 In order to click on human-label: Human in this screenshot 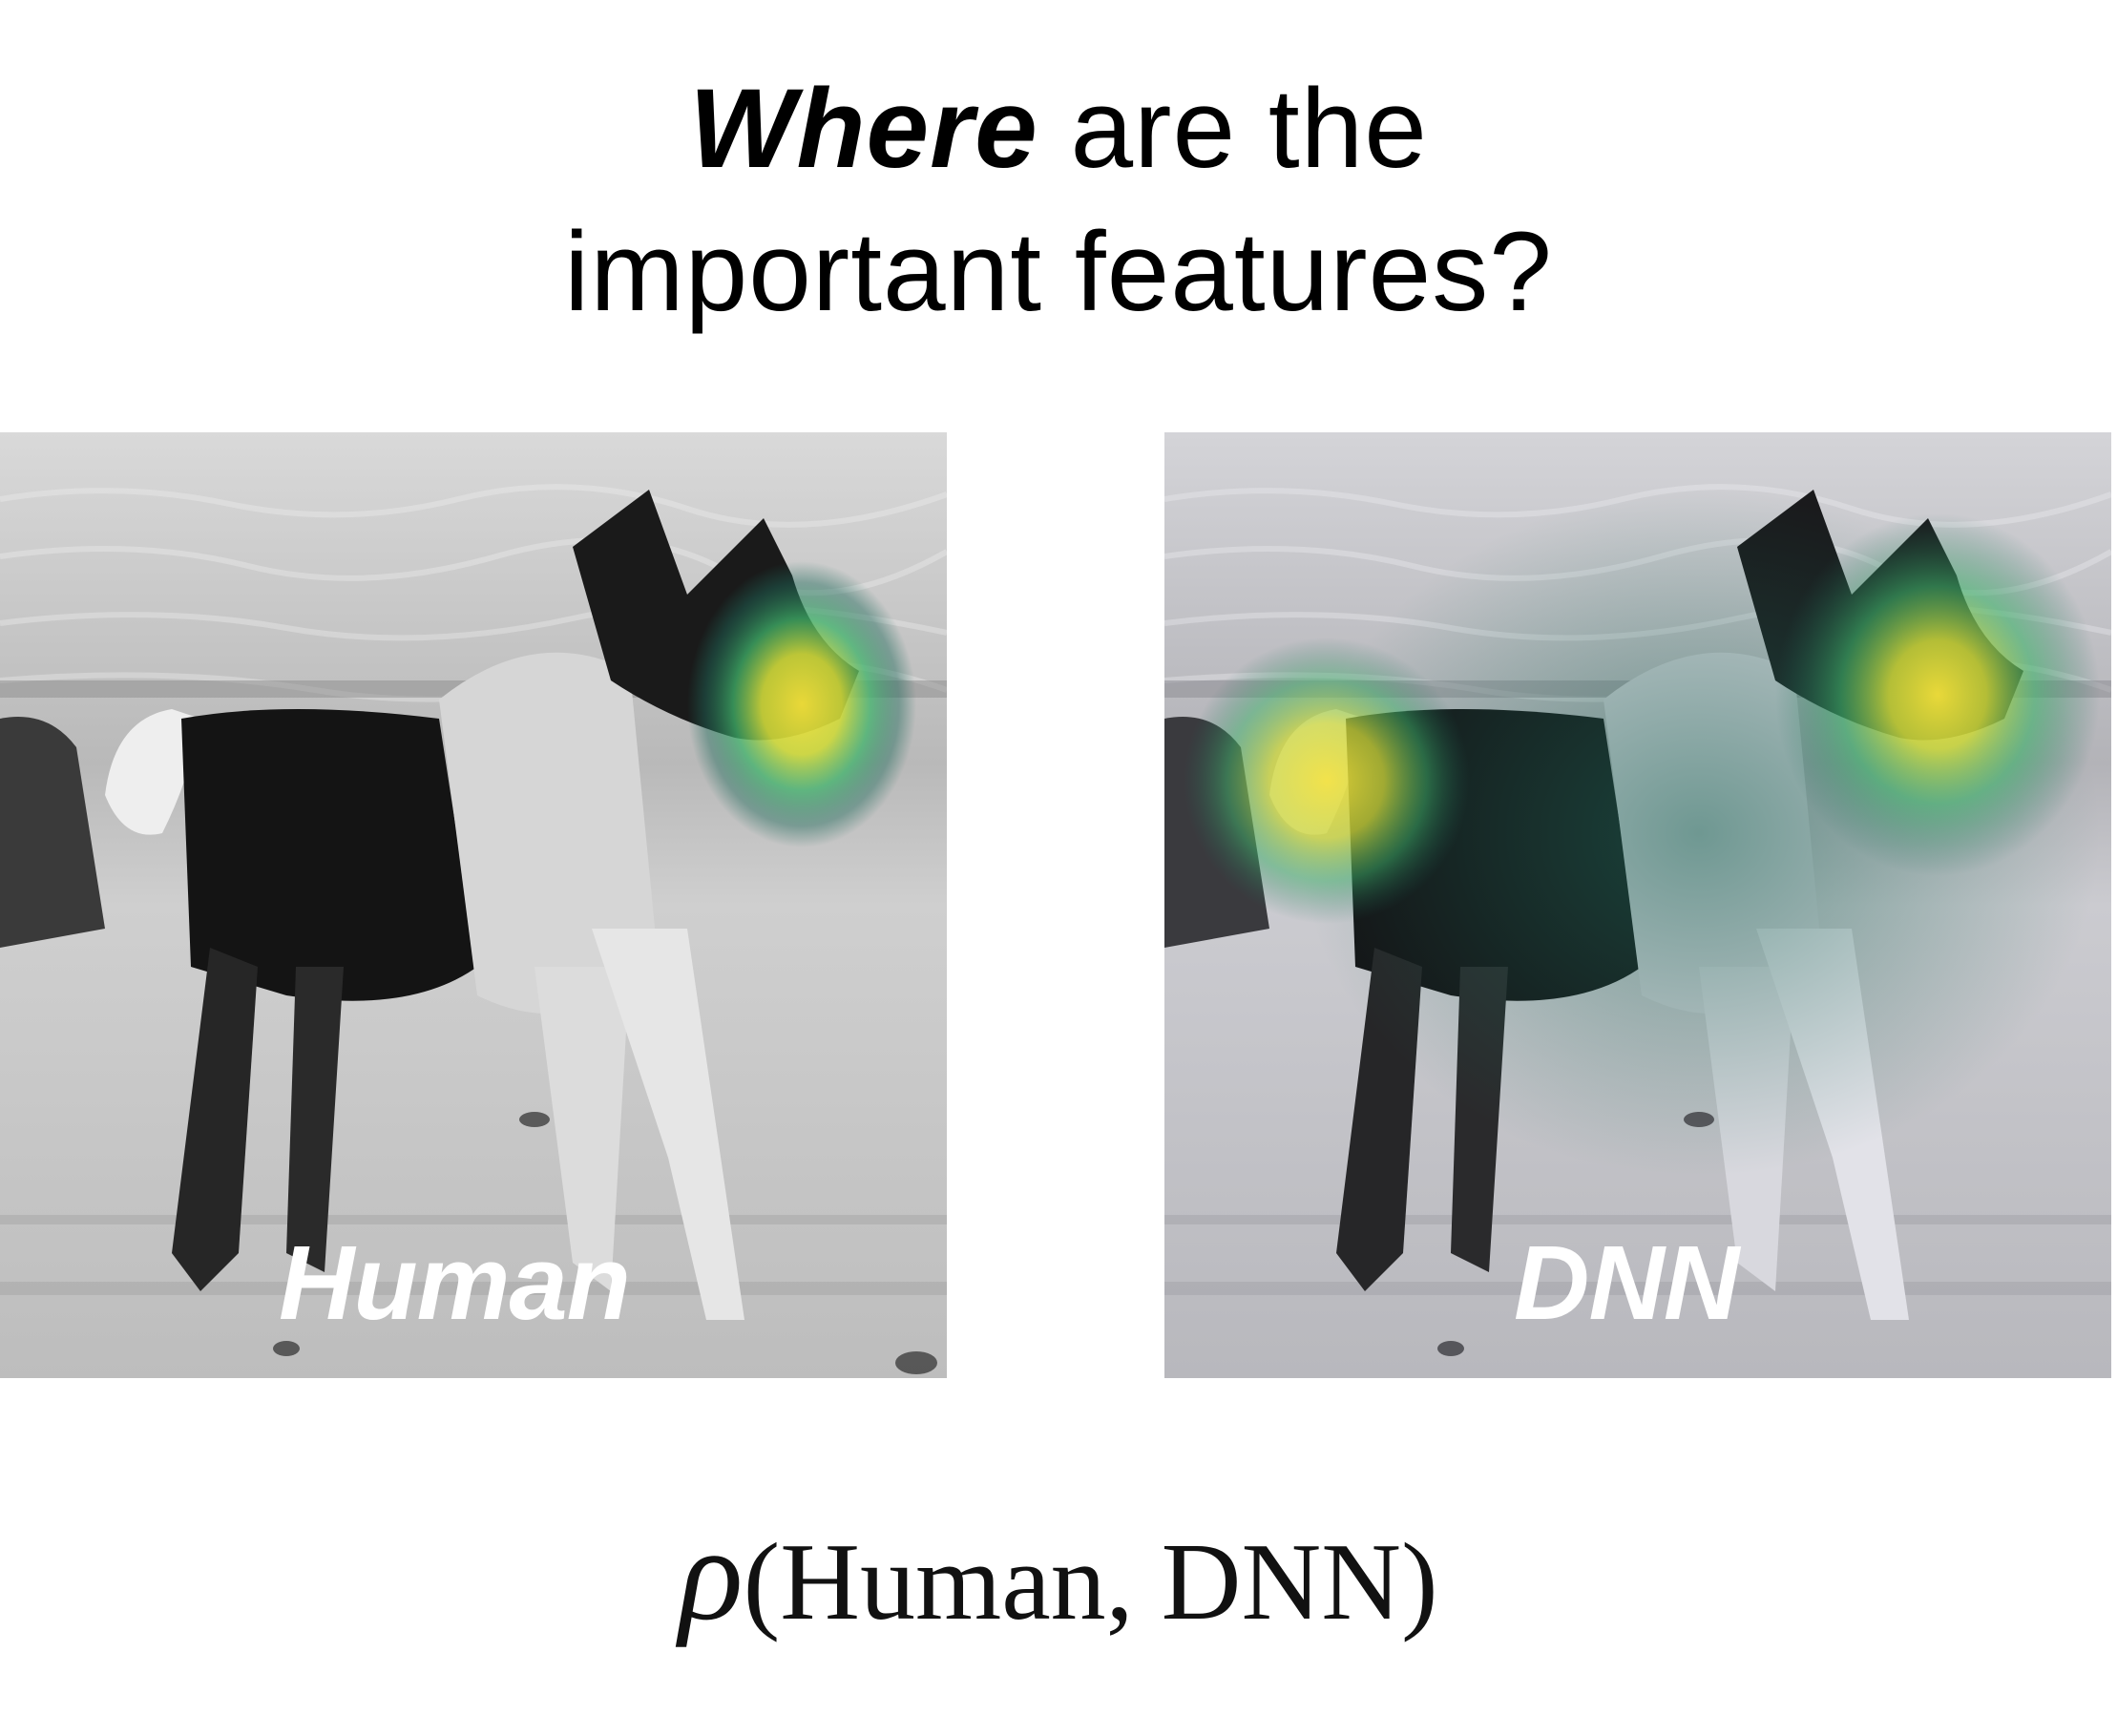, I will do `click(455, 1283)`.